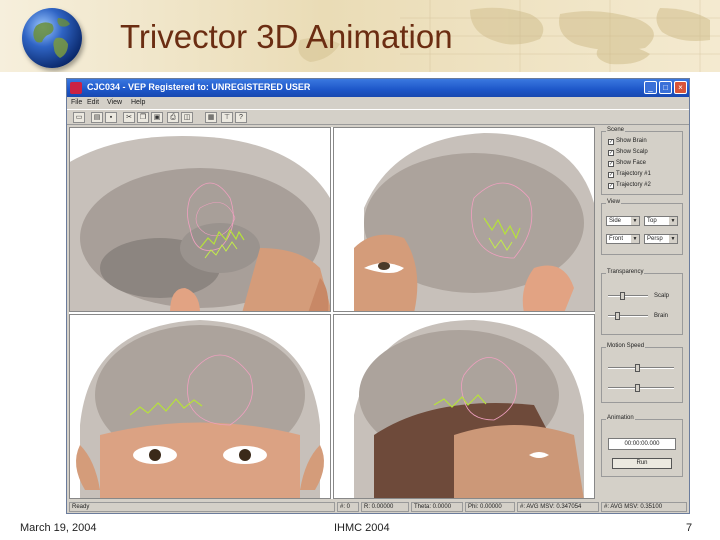  What do you see at coordinates (662, 296) in the screenshot?
I see `scalp-slider-label: Scalp` at bounding box center [662, 296].